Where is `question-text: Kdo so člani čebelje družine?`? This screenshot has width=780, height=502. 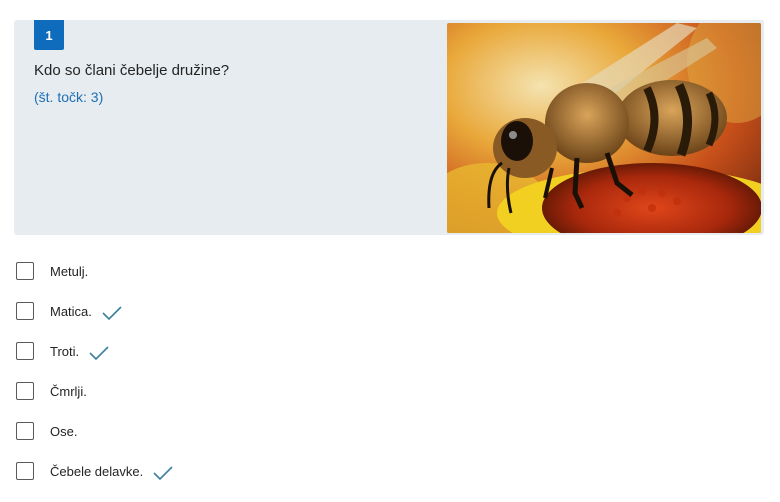 question-text: Kdo so člani čebelje družine? is located at coordinates (132, 70).